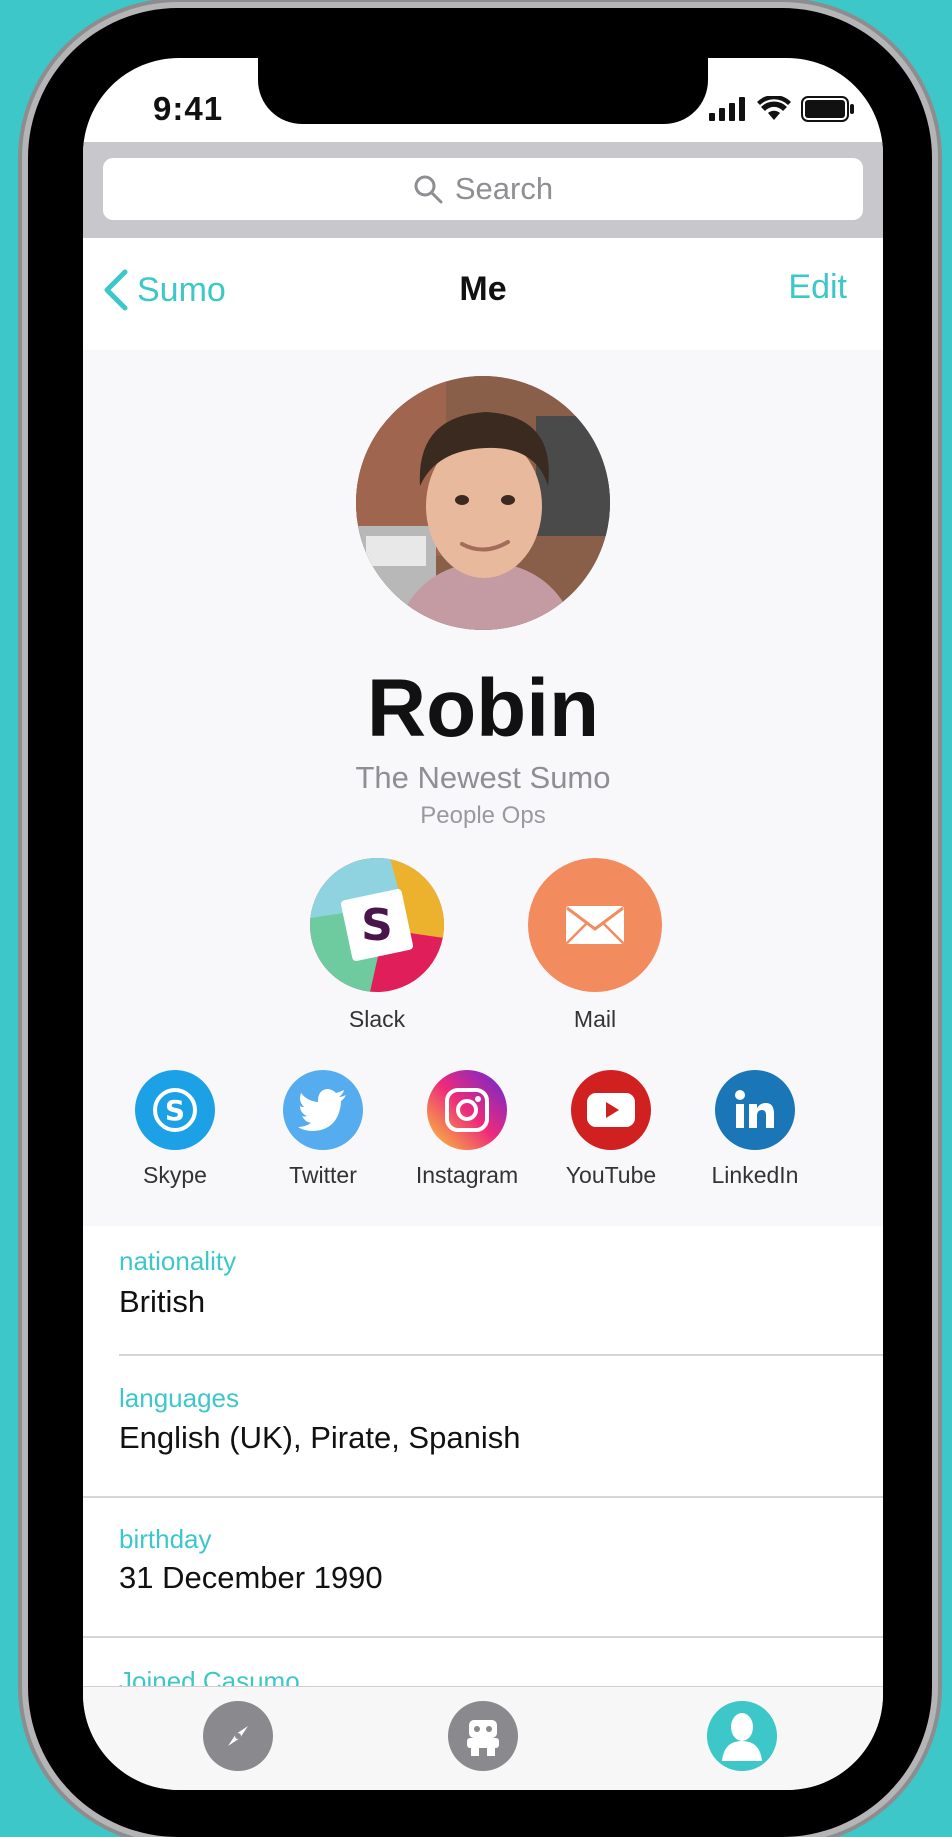  Describe the element at coordinates (483, 1664) in the screenshot. I see `list-item: Joined Casumo` at that location.